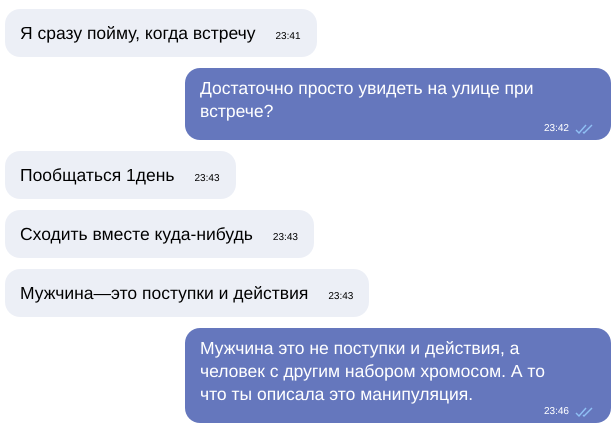 The width and height of the screenshot is (616, 443). What do you see at coordinates (138, 33) in the screenshot?
I see `message-text: Я сразу пойму, когда встречу` at bounding box center [138, 33].